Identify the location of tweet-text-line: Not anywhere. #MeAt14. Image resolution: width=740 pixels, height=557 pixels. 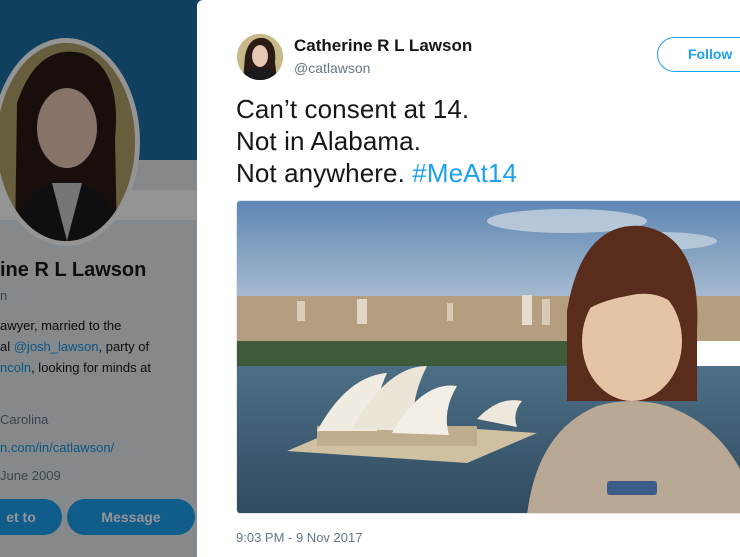
(377, 173).